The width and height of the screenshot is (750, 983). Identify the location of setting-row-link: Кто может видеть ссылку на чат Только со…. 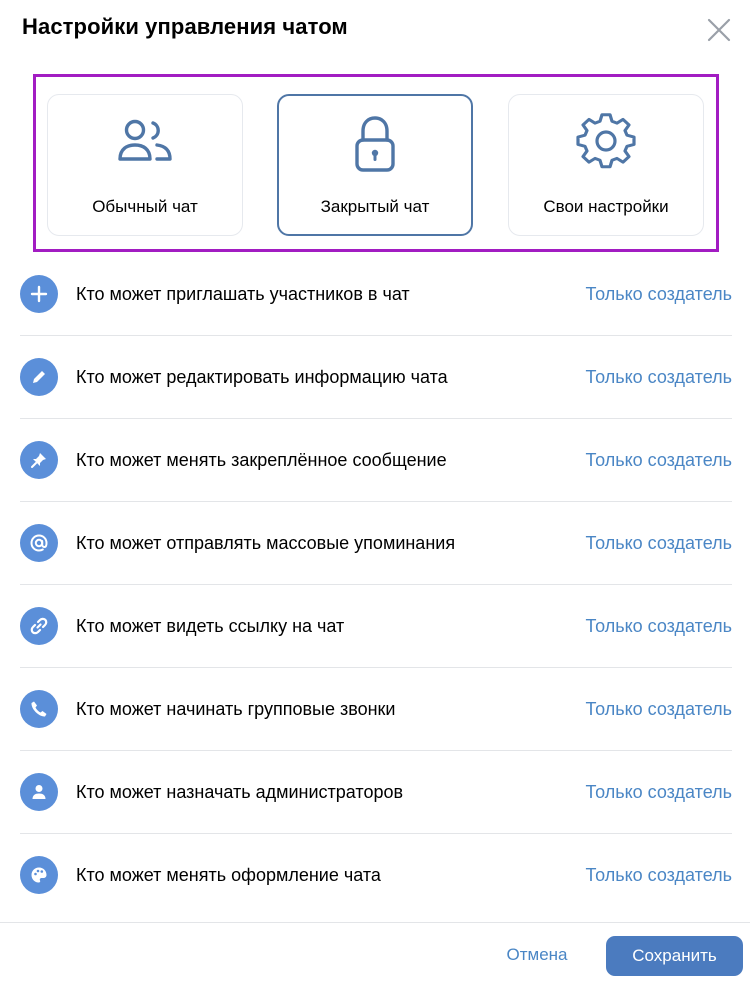
(375, 626).